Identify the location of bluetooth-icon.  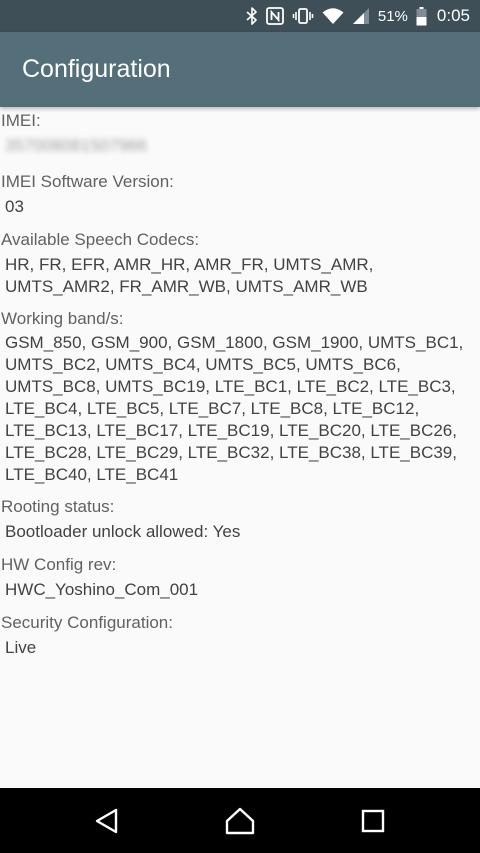
(252, 16).